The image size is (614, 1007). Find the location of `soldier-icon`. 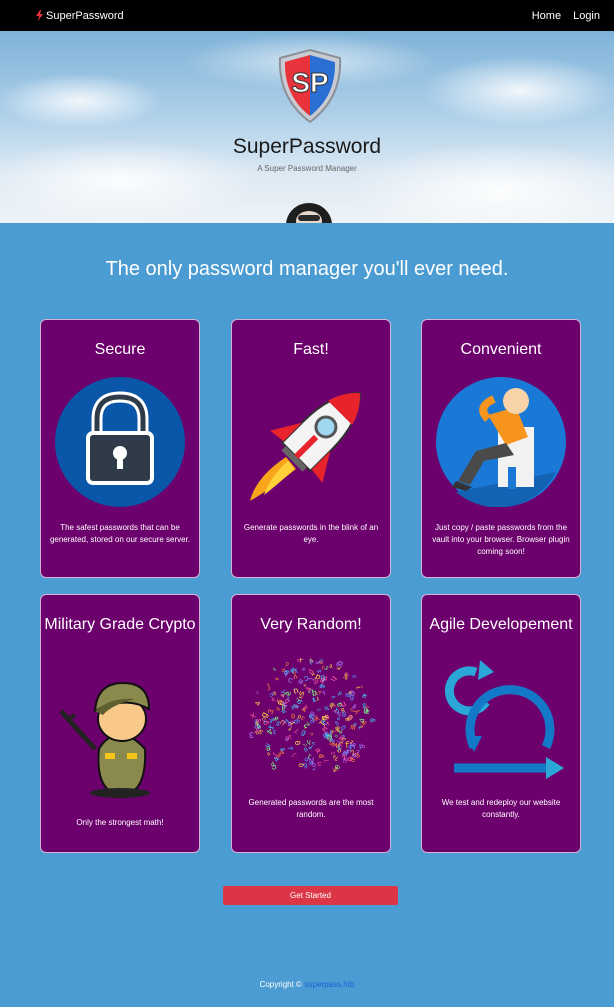

soldier-icon is located at coordinates (105, 739).